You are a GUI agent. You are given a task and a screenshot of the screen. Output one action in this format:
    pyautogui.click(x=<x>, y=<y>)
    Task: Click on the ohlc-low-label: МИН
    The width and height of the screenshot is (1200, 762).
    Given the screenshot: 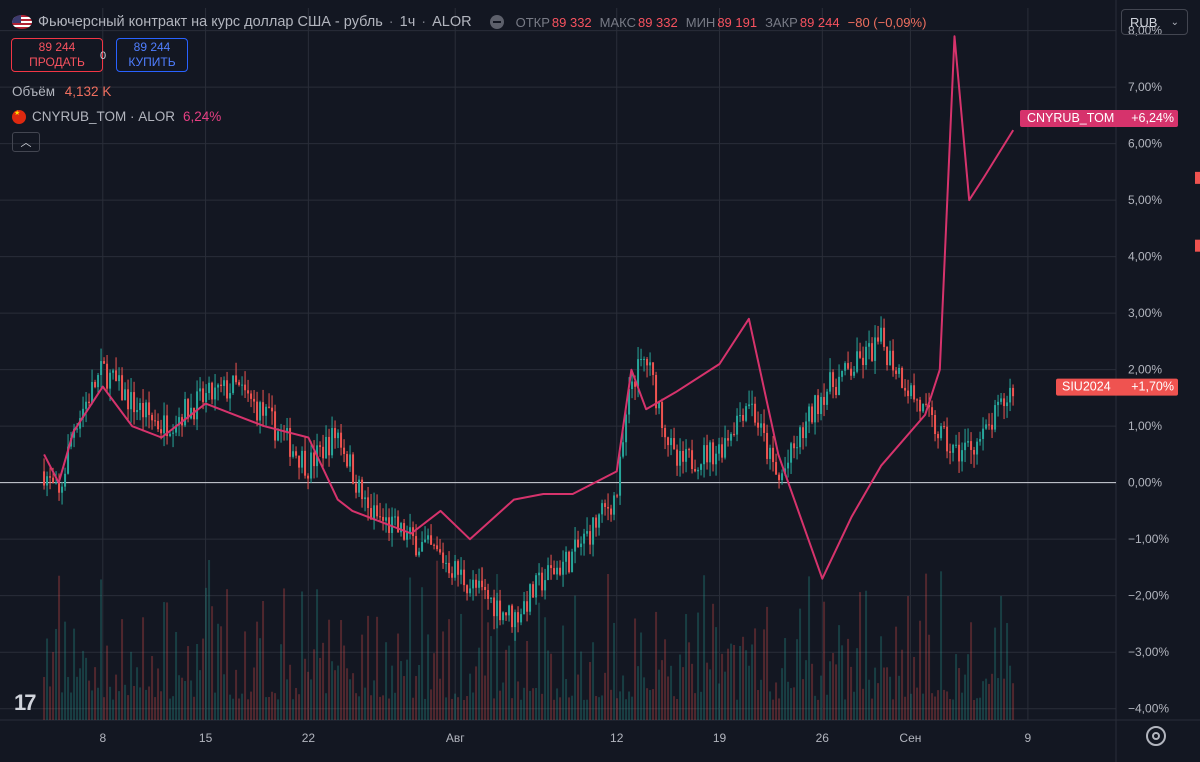 What is the action you would take?
    pyautogui.click(x=700, y=22)
    